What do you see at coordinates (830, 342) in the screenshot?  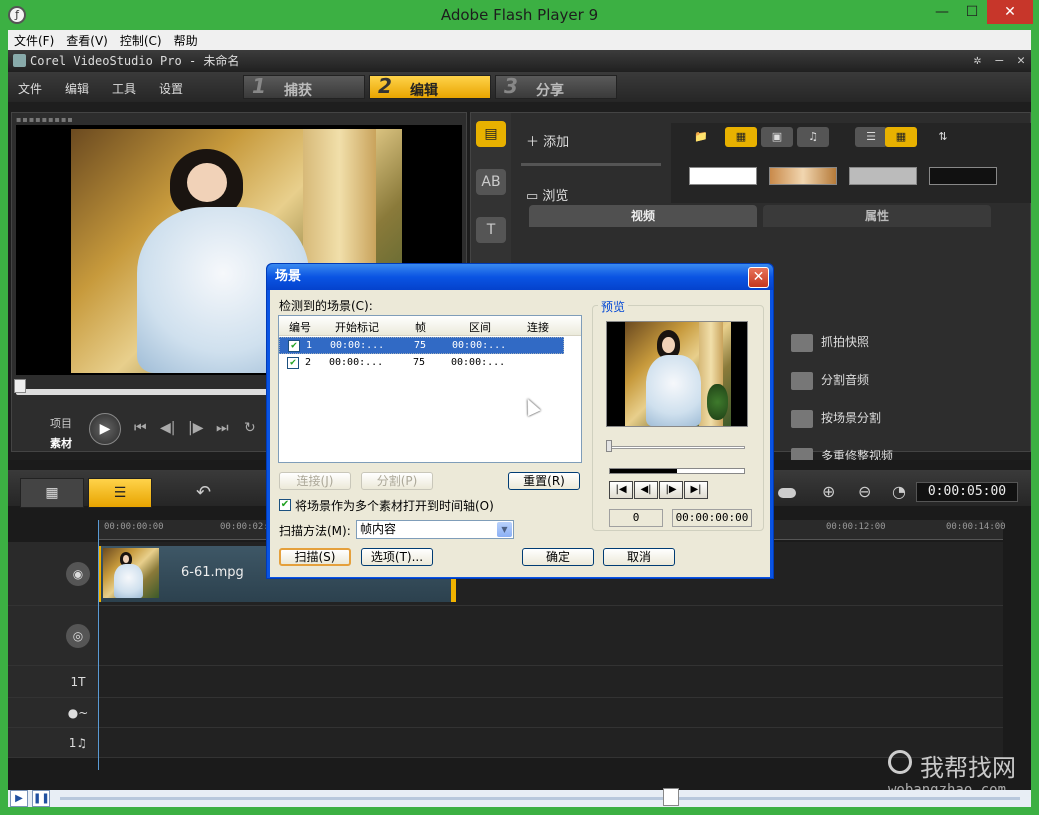 I see `option-snapshot: 抓拍快照` at bounding box center [830, 342].